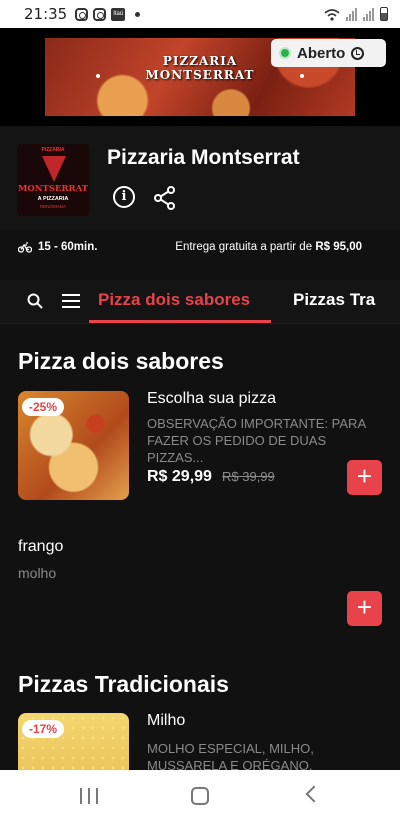  Describe the element at coordinates (174, 300) in the screenshot. I see `tab-pizza-dois-sabores: Pizza dois sabores` at that location.